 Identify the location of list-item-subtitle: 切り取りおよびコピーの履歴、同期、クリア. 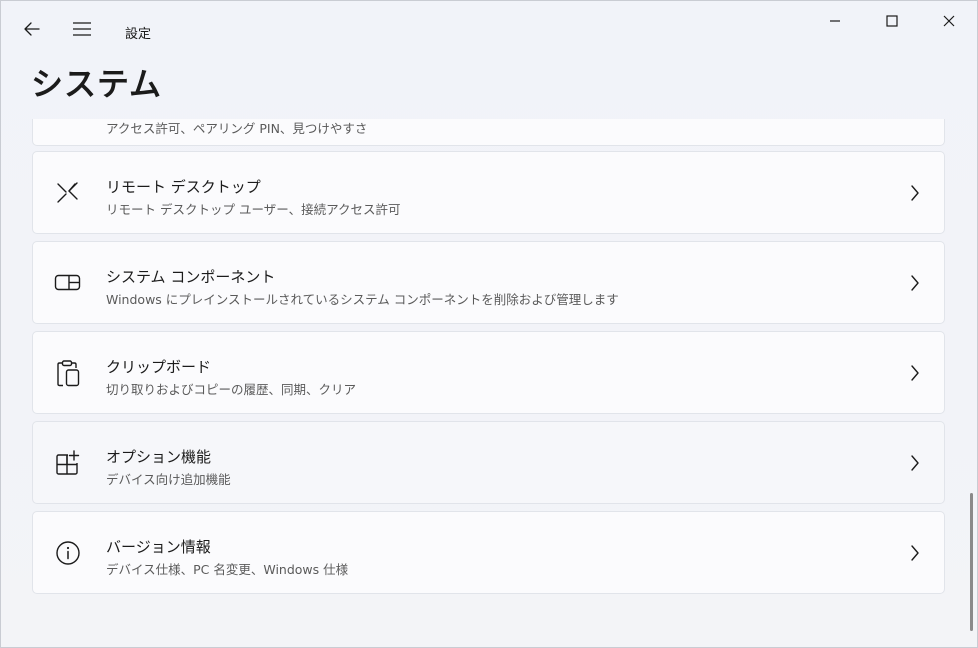
(231, 389).